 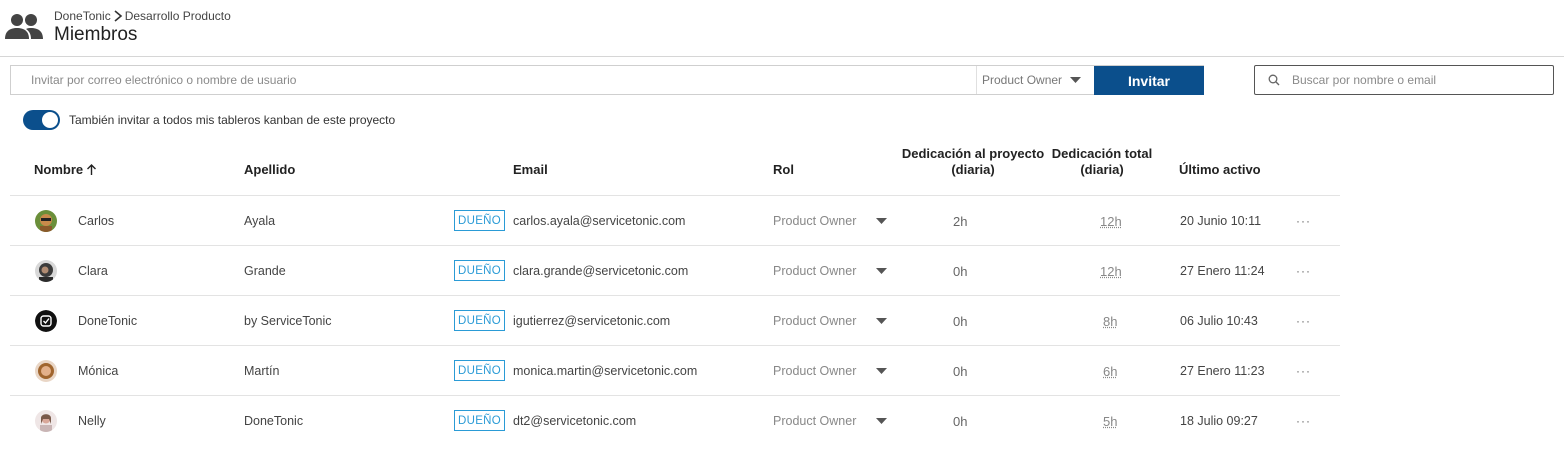 I want to click on member-surname: Martín, so click(x=262, y=371).